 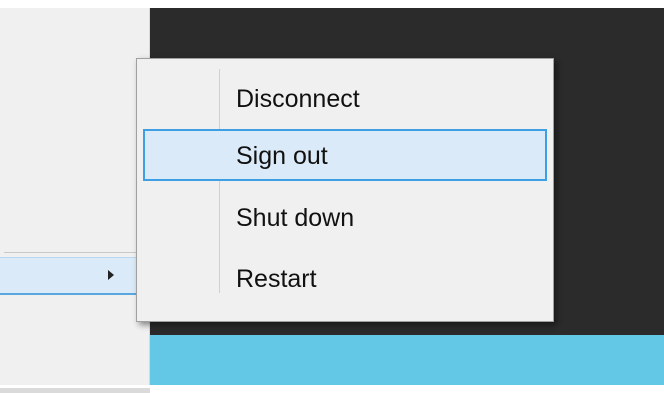 I want to click on menu-item-label: Restart, so click(x=276, y=279).